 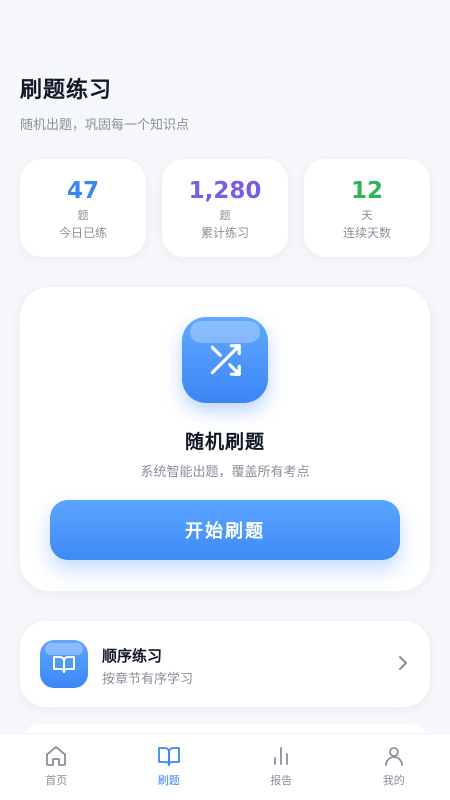 I want to click on sequential-practice-item: 顺序练习 按章节有序学习, so click(x=225, y=664).